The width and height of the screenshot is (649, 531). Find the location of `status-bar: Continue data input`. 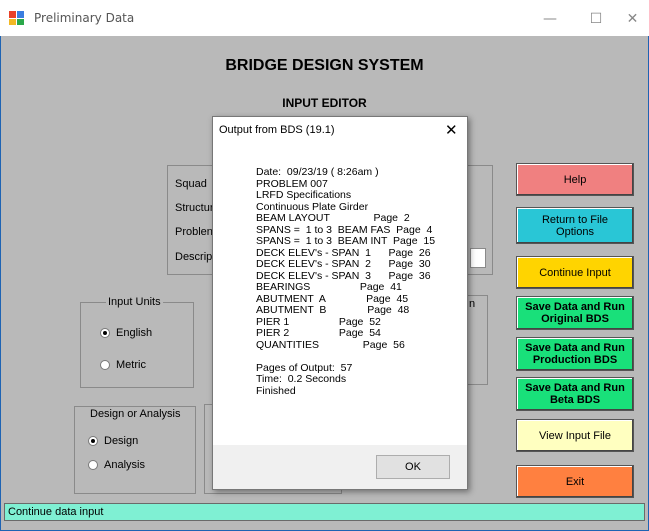

status-bar: Continue data input is located at coordinates (324, 512).